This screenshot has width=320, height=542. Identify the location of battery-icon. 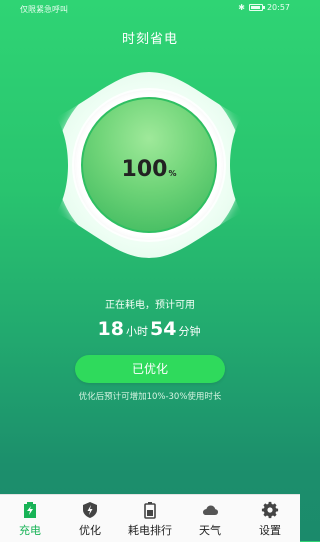
(150, 510).